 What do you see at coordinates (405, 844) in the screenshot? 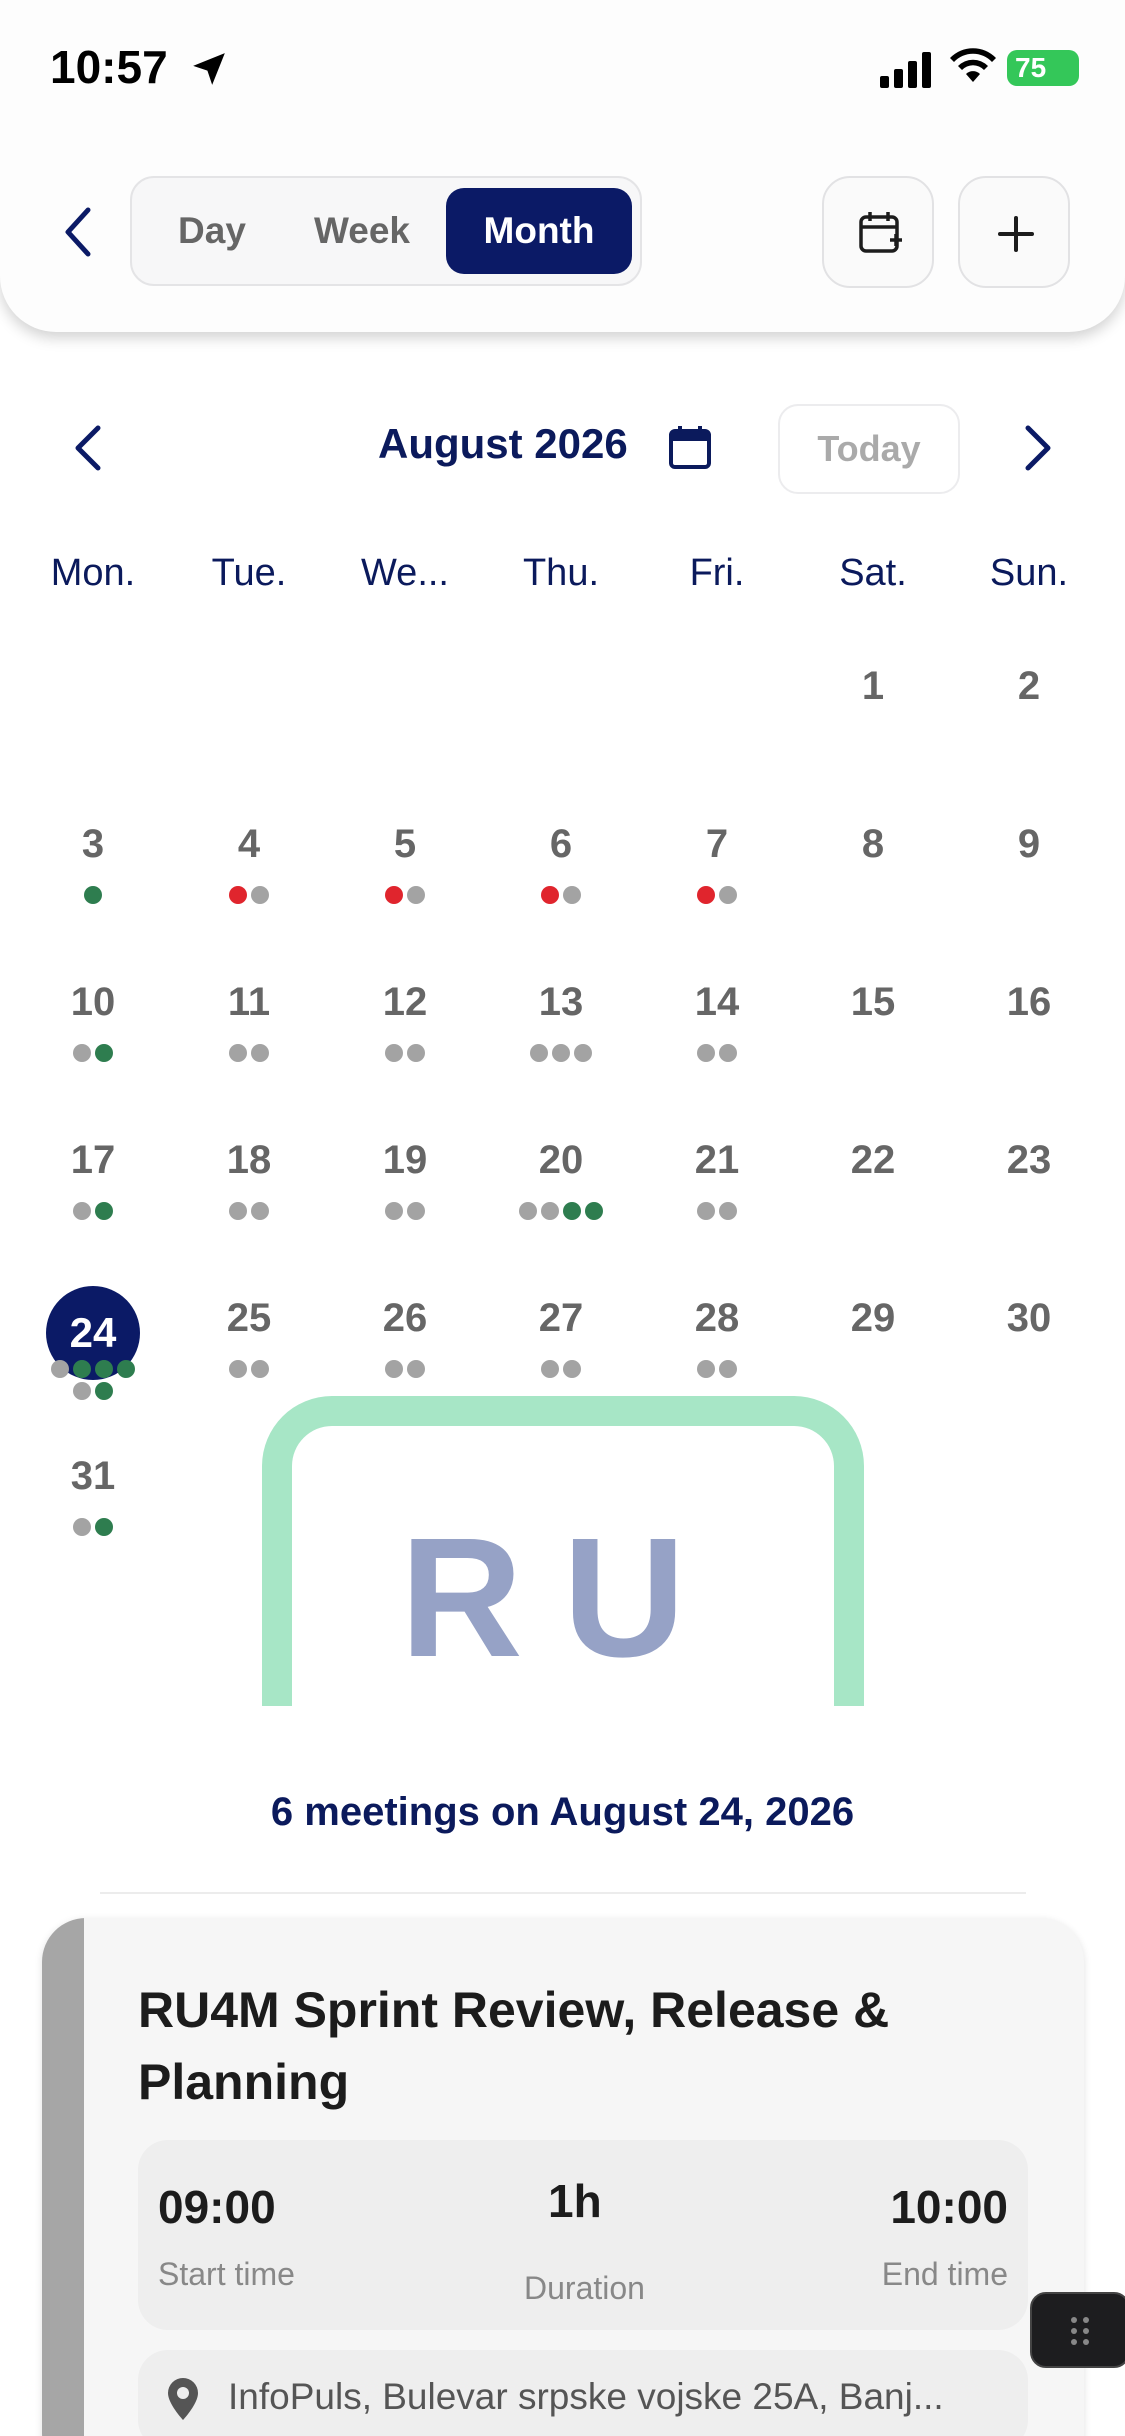
I see `calendar-day: 5` at bounding box center [405, 844].